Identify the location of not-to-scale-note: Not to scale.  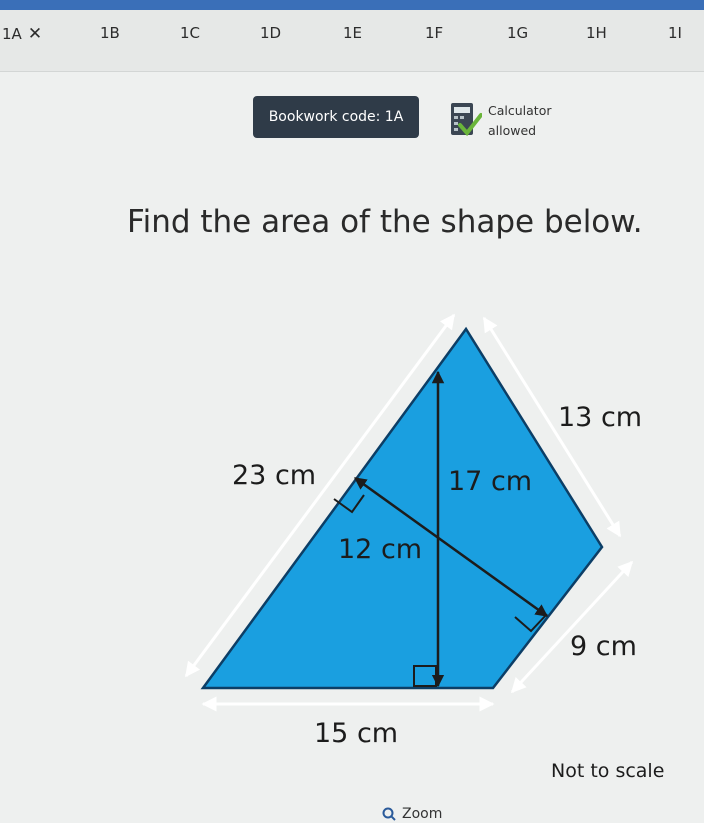
(608, 771).